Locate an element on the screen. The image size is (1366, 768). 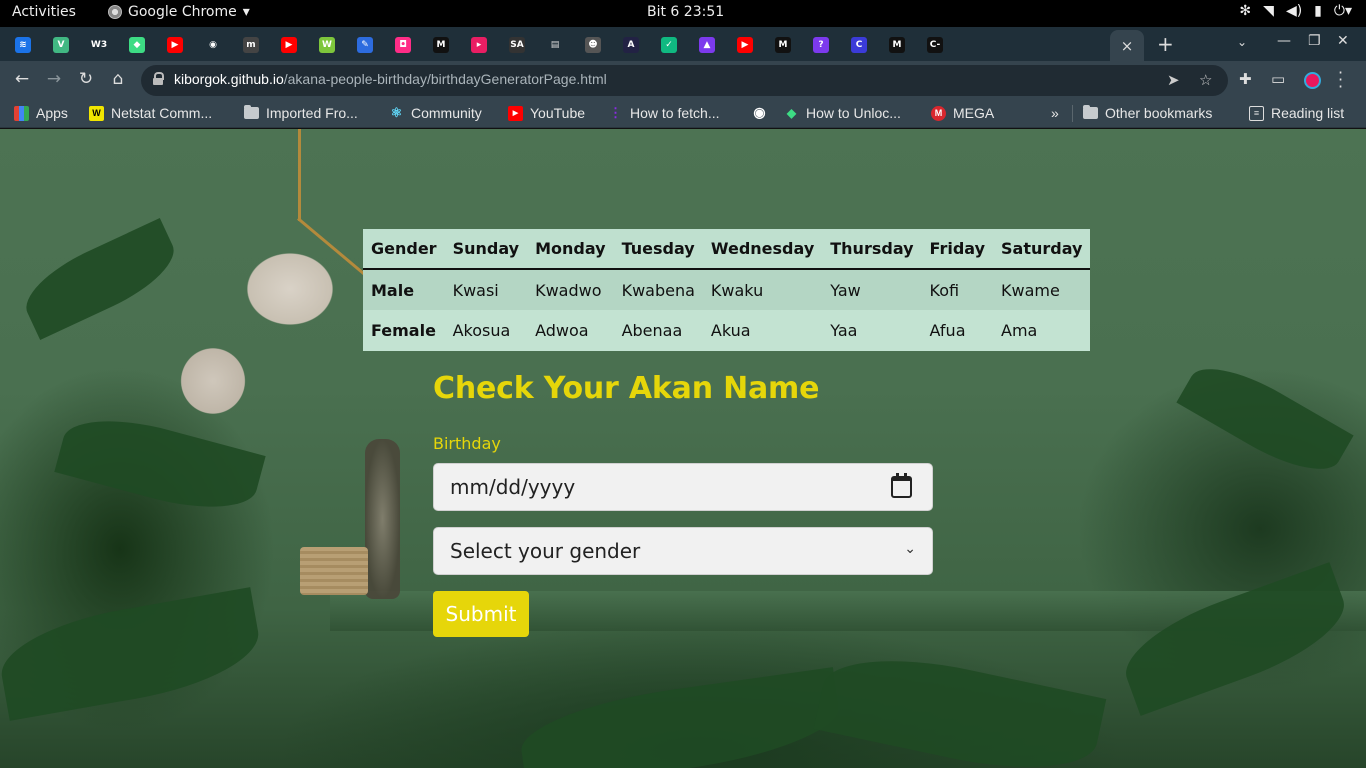
tab-favicon-sa-icon: SA is located at coordinates (517, 45).